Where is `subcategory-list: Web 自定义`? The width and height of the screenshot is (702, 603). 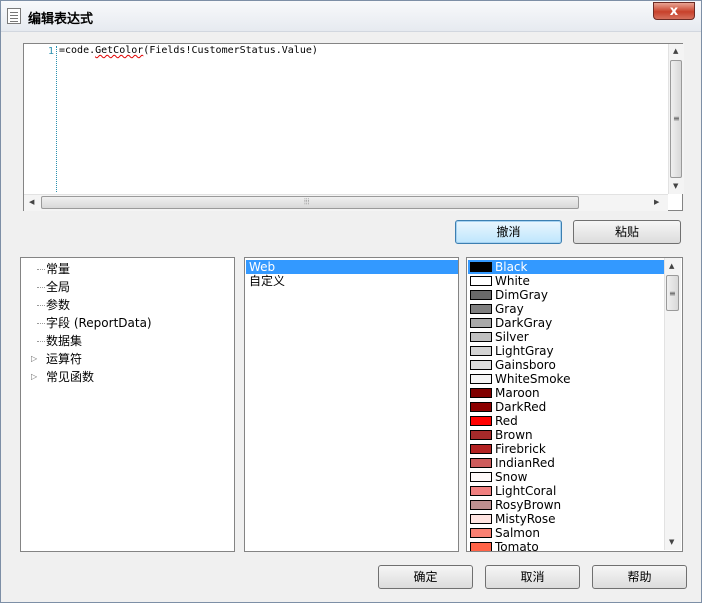 subcategory-list: Web 自定义 is located at coordinates (351, 404).